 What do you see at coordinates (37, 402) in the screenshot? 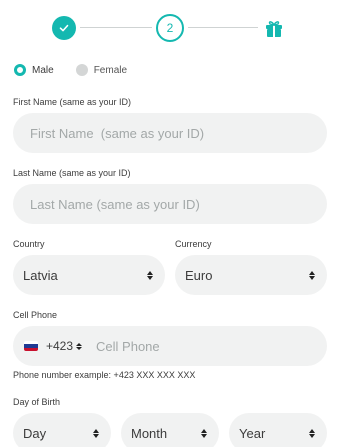
I see `birth-label: Day of Birth` at bounding box center [37, 402].